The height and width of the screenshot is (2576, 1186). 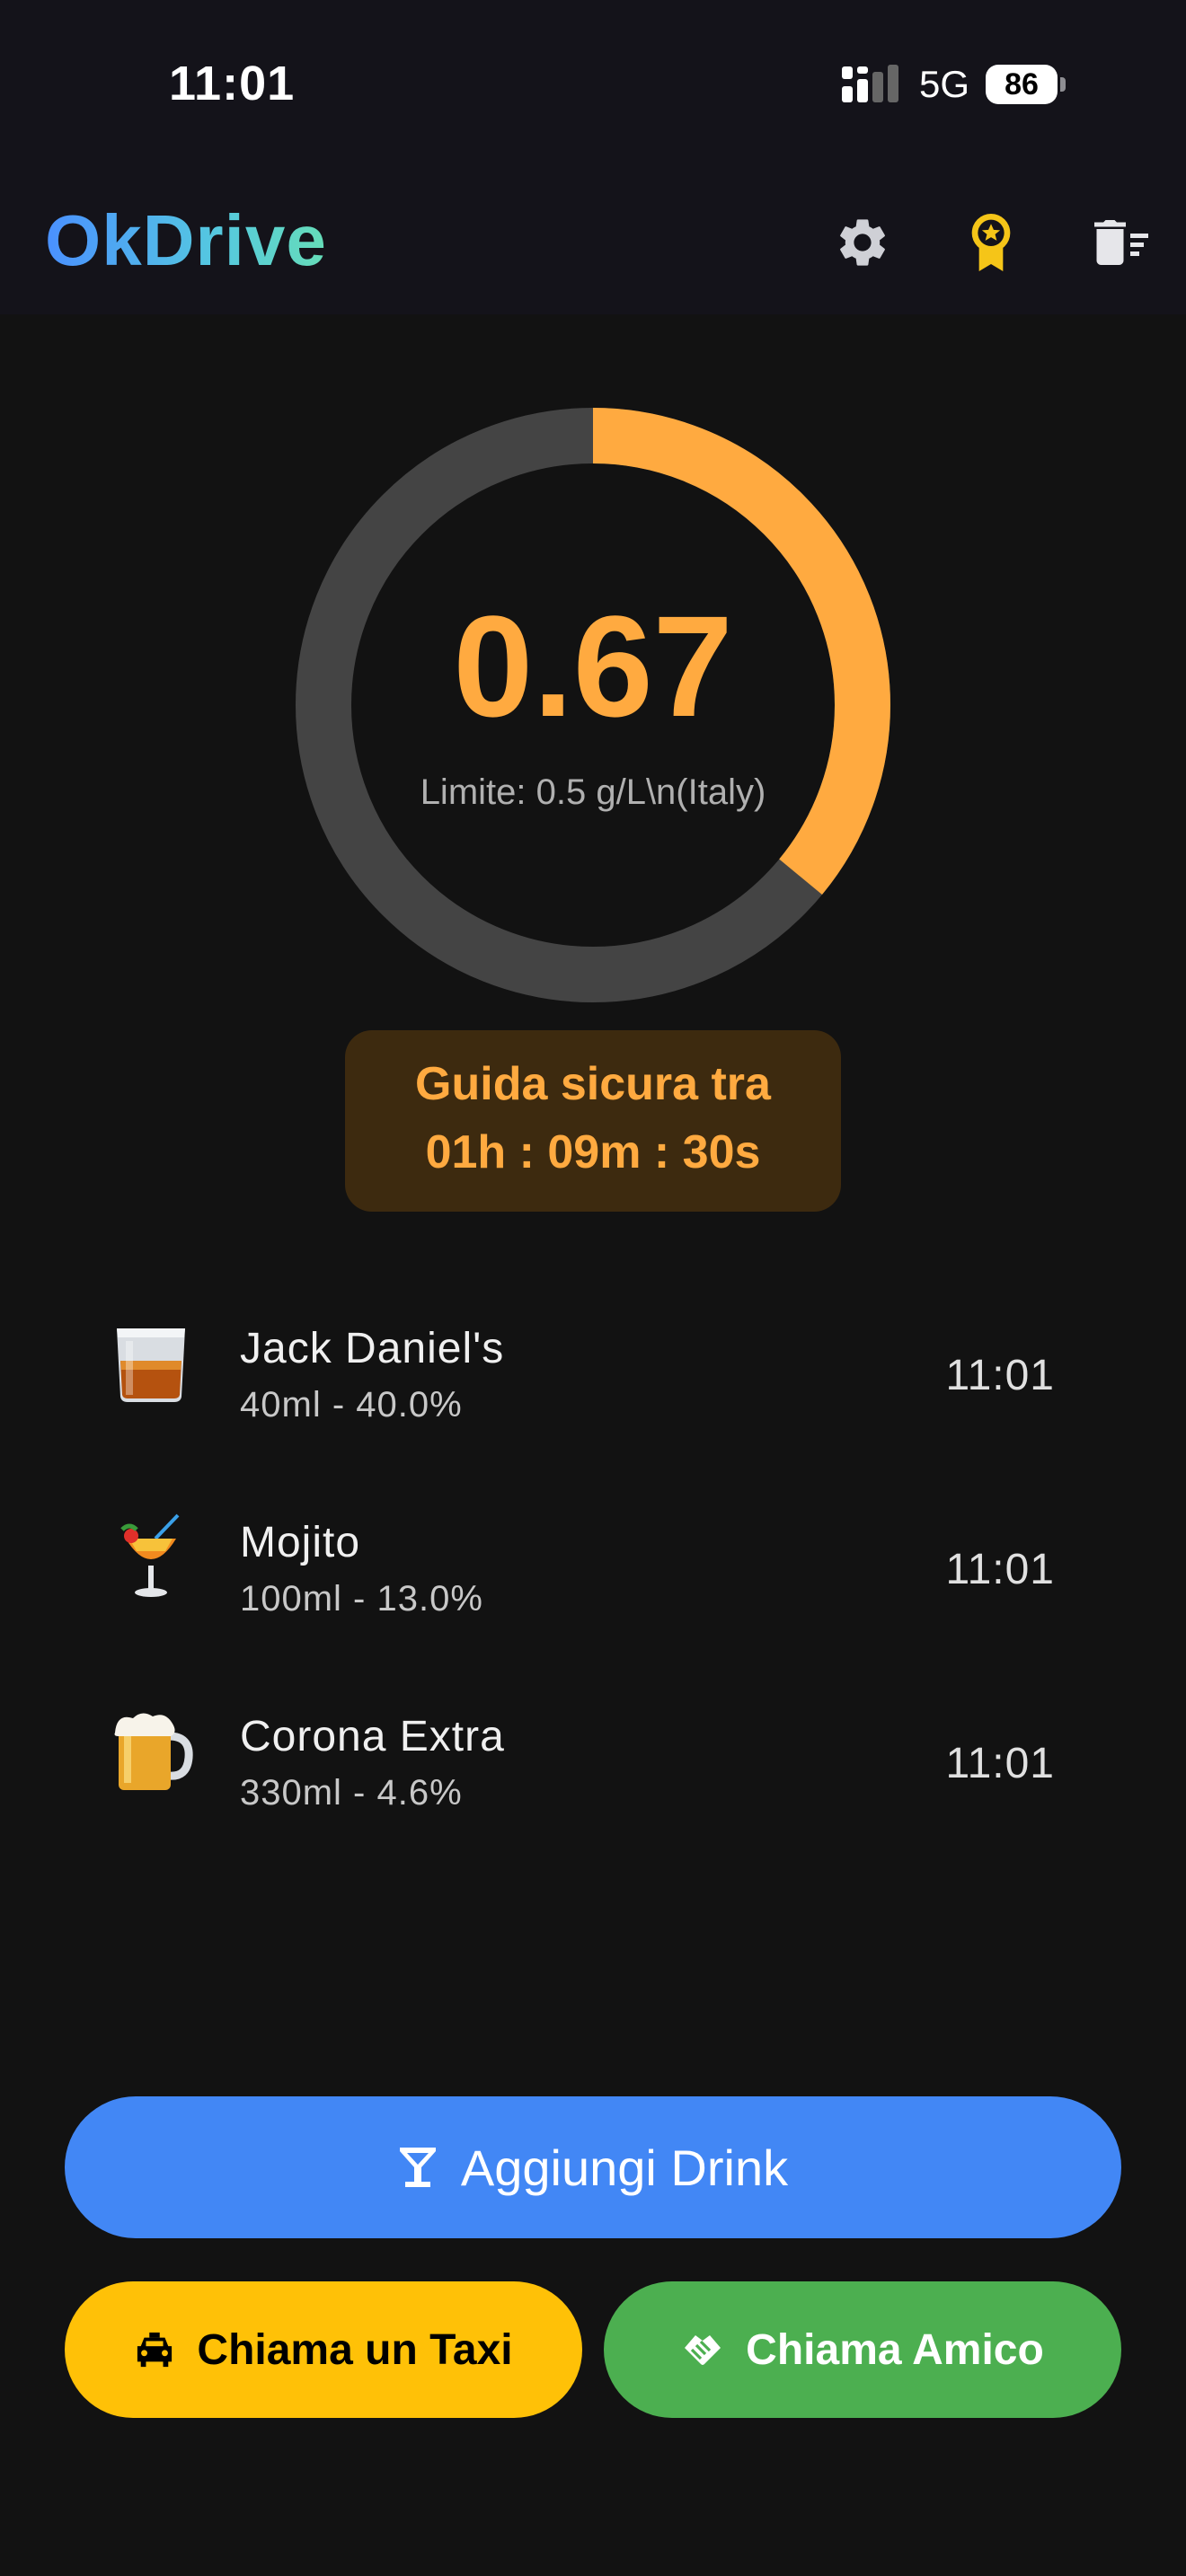 What do you see at coordinates (417, 2167) in the screenshot?
I see `cocktail-glass-icon` at bounding box center [417, 2167].